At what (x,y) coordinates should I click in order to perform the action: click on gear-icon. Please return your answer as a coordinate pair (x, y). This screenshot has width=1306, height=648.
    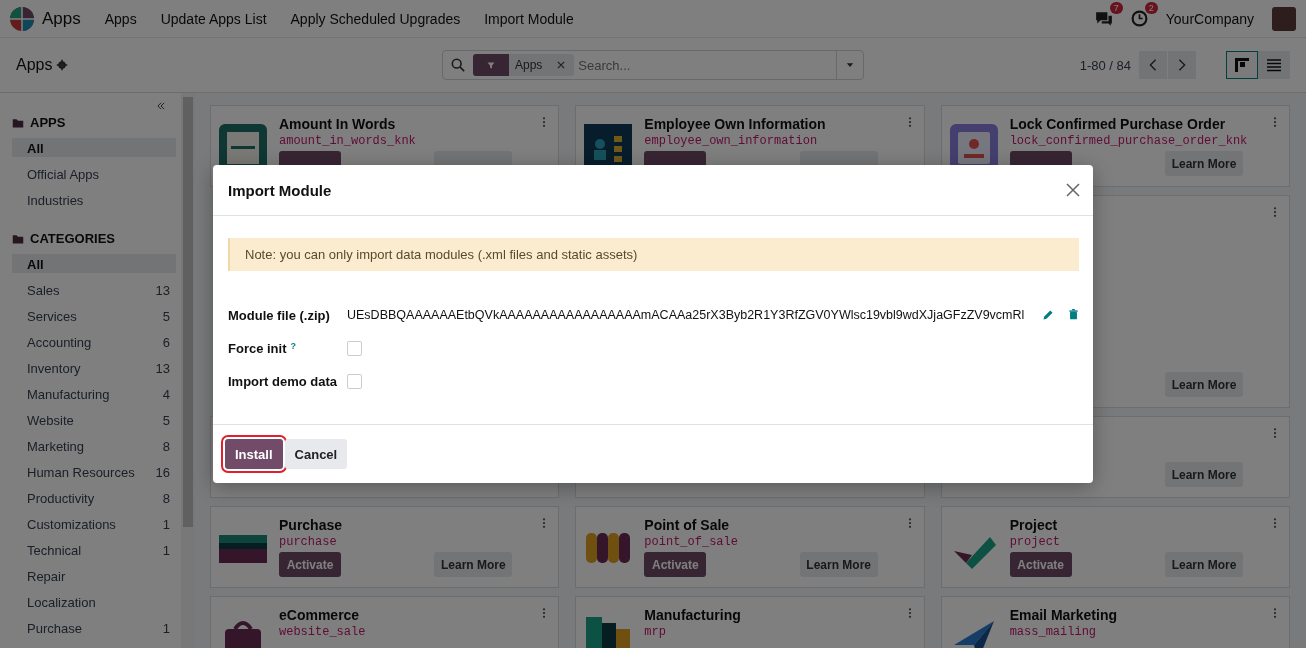
    Looking at the image, I should click on (62, 65).